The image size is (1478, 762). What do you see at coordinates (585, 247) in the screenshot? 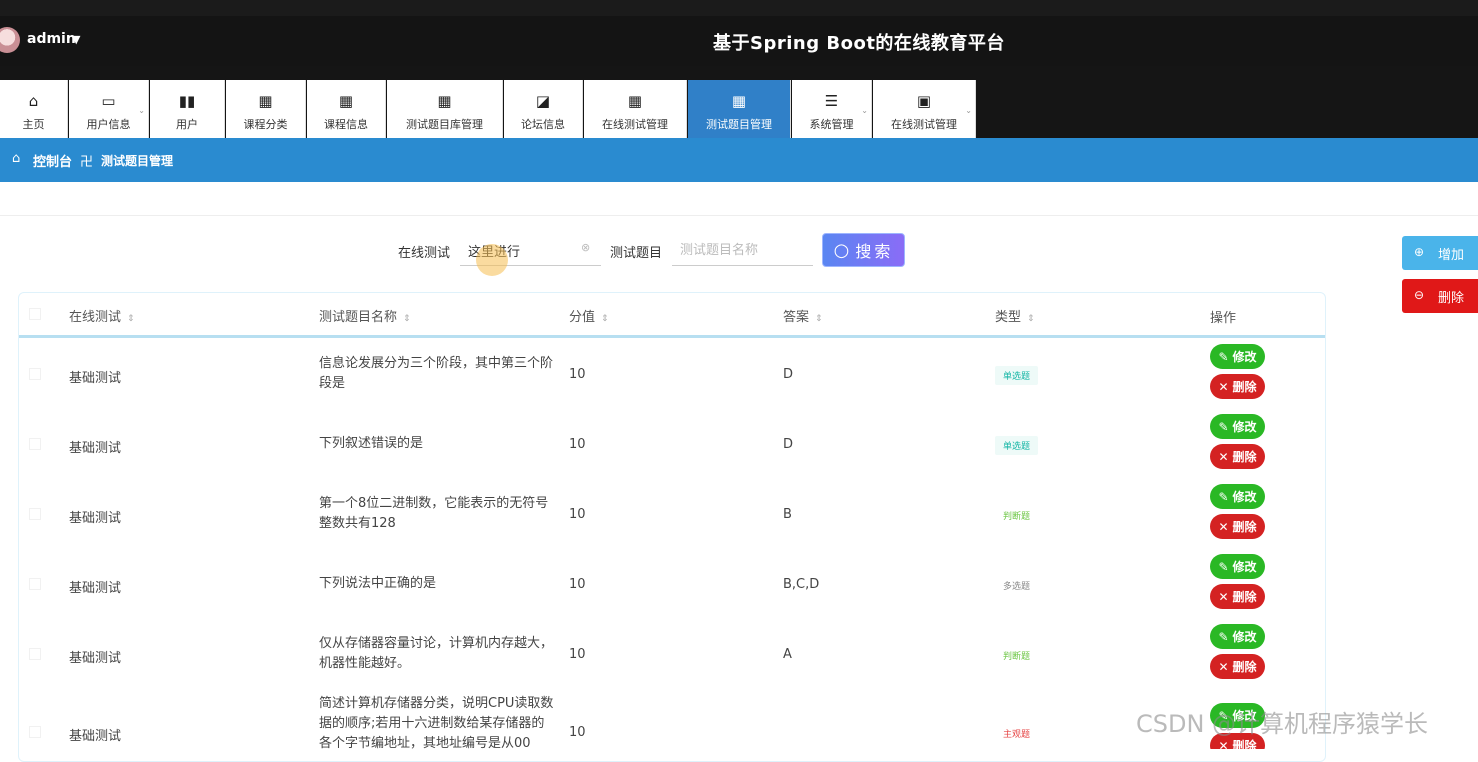
I see `clear-icon: ⊗` at bounding box center [585, 247].